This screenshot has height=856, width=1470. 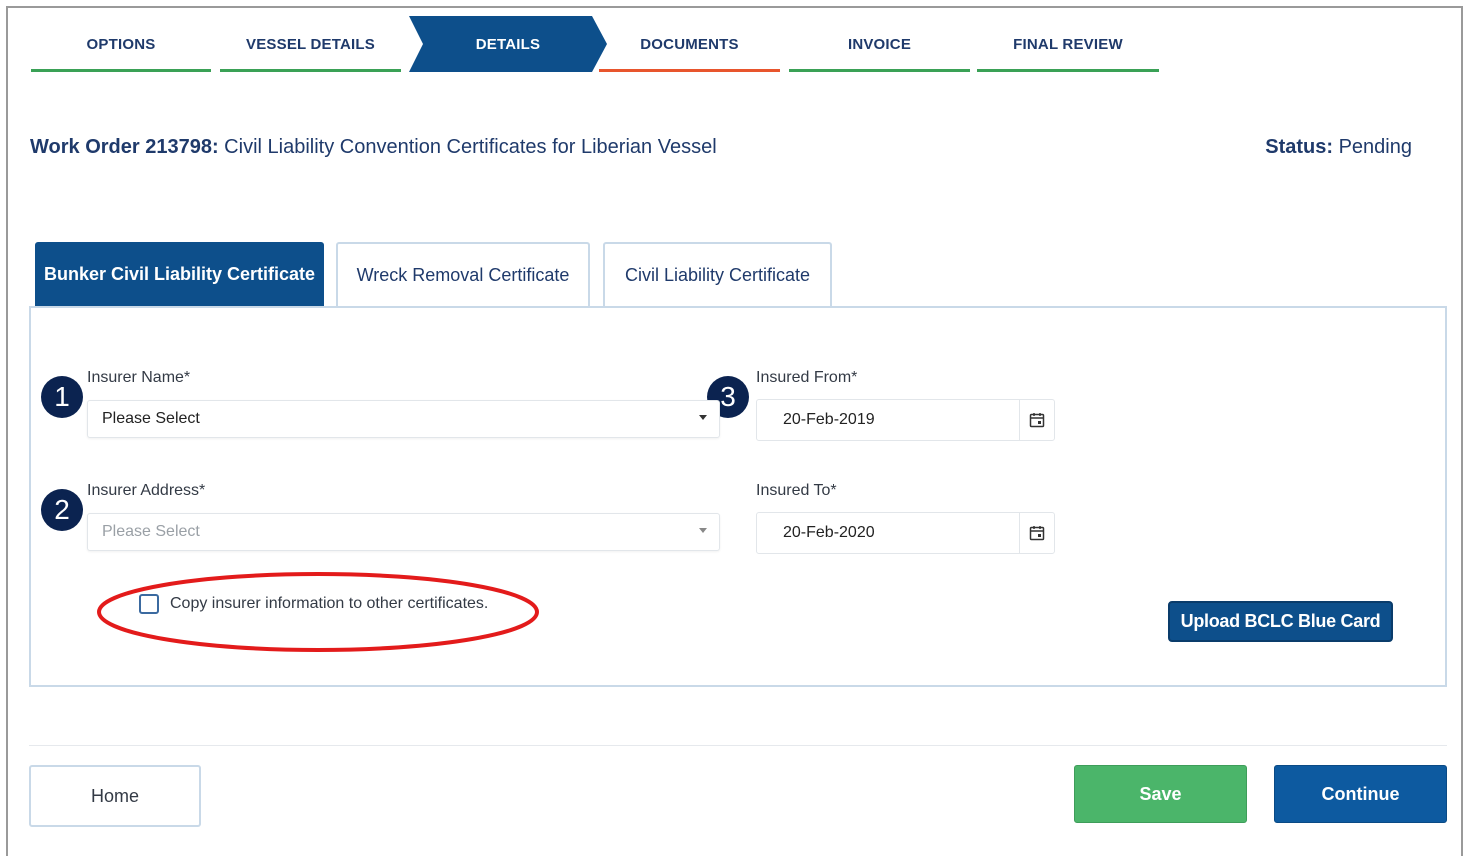 What do you see at coordinates (124, 147) in the screenshot?
I see `work-order-number: Work Order 213798:` at bounding box center [124, 147].